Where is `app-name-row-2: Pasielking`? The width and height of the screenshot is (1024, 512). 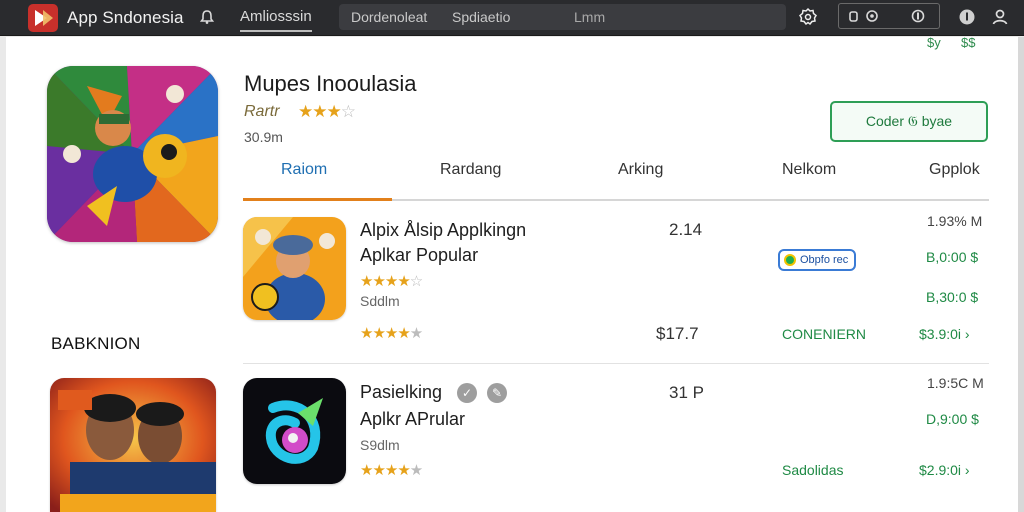
app-name-row-2: Pasielking is located at coordinates (401, 392).